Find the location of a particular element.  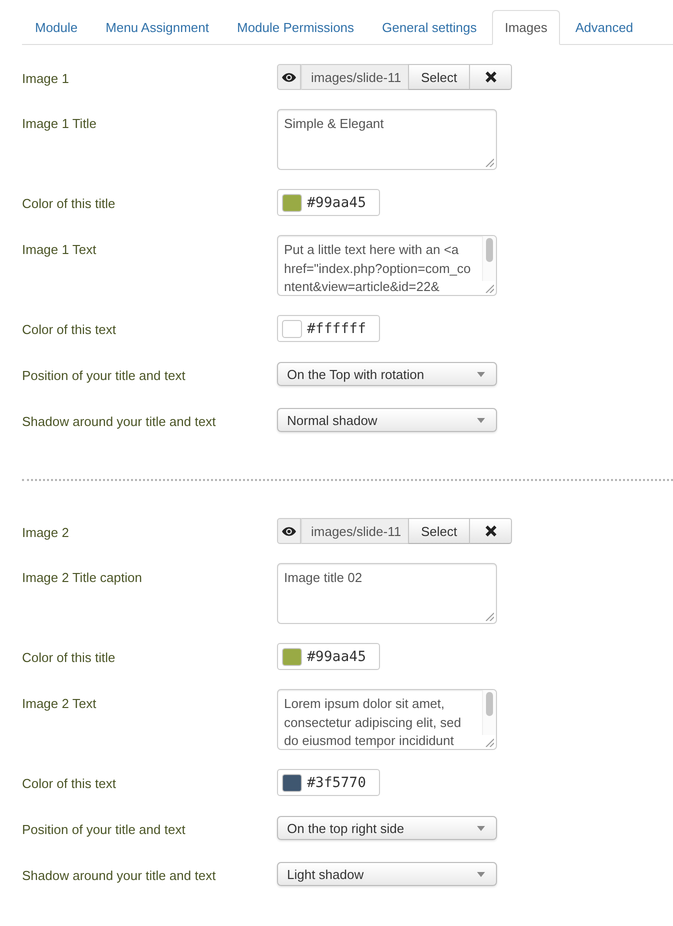

tab: Module Permissions is located at coordinates (296, 27).